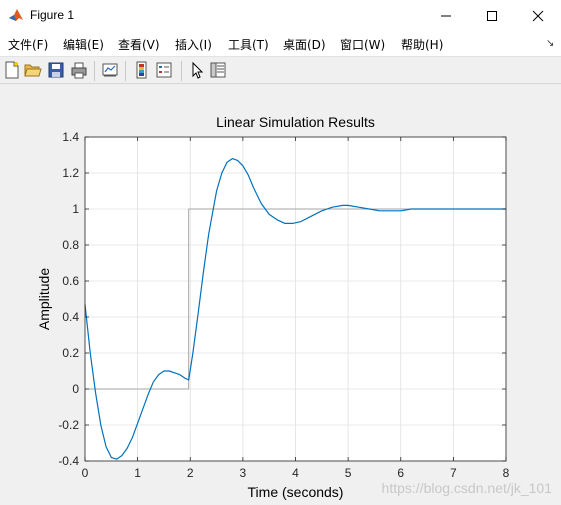 Image resolution: width=561 pixels, height=505 pixels. I want to click on x-tick-label: 0, so click(85, 473).